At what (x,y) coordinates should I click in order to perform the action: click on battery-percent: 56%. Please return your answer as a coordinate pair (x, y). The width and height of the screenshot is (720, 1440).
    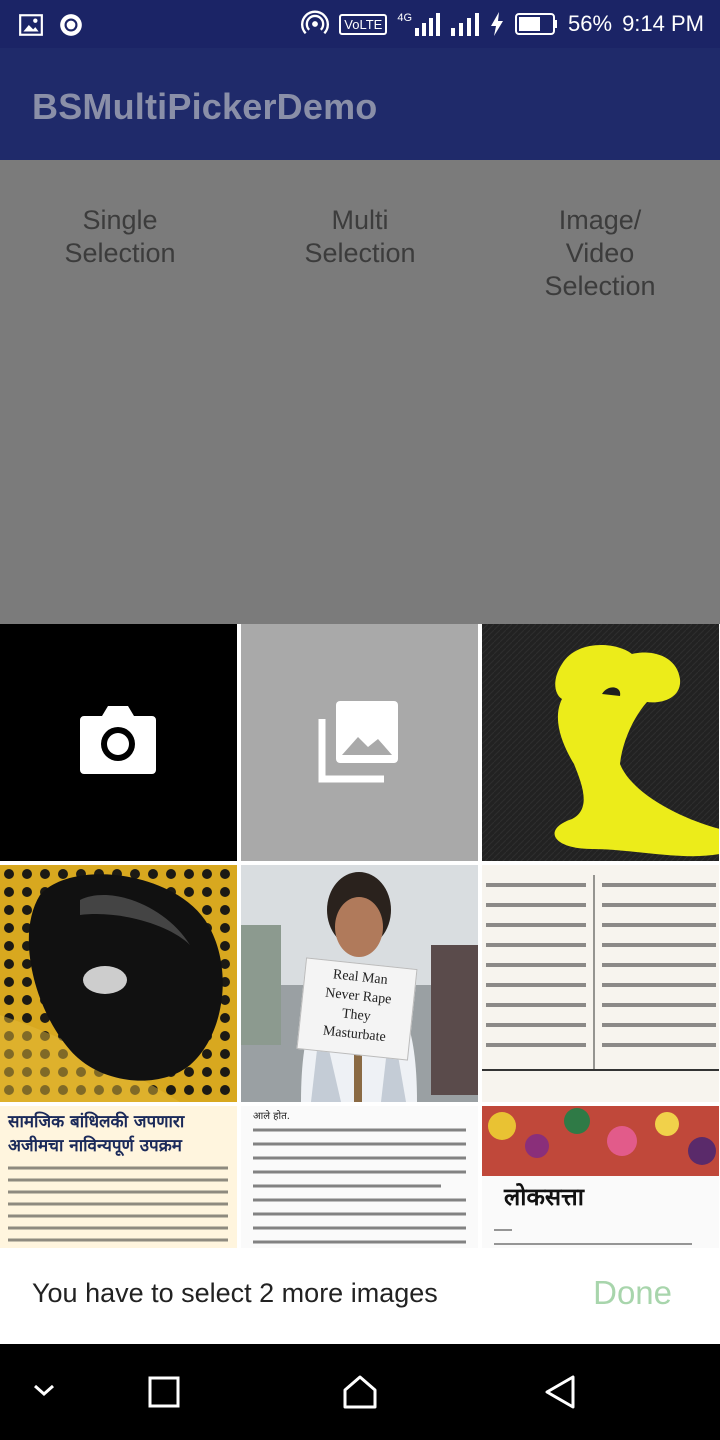
    Looking at the image, I should click on (590, 23).